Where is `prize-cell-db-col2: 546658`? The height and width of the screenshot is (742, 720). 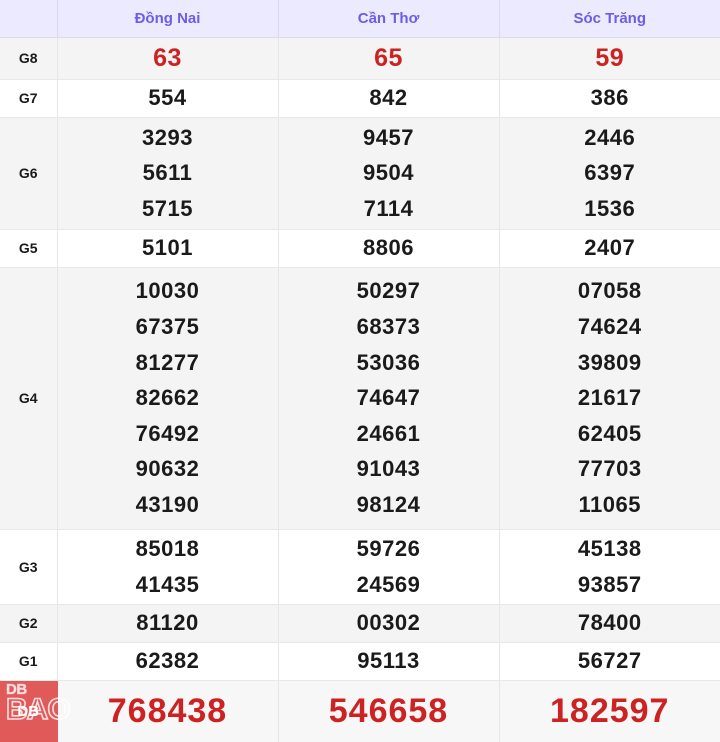 prize-cell-db-col2: 546658 is located at coordinates (388, 711).